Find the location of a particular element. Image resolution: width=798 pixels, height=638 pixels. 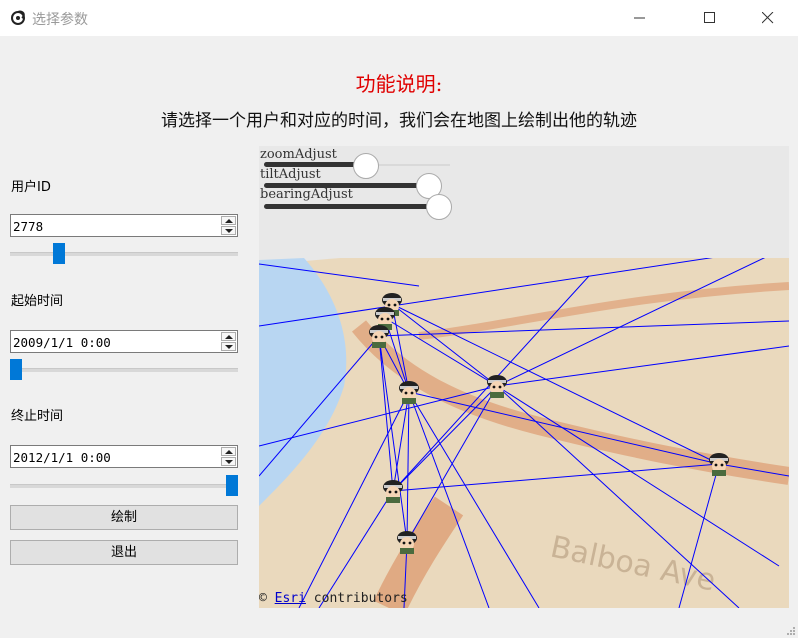

minimize-button is located at coordinates (640, 18).